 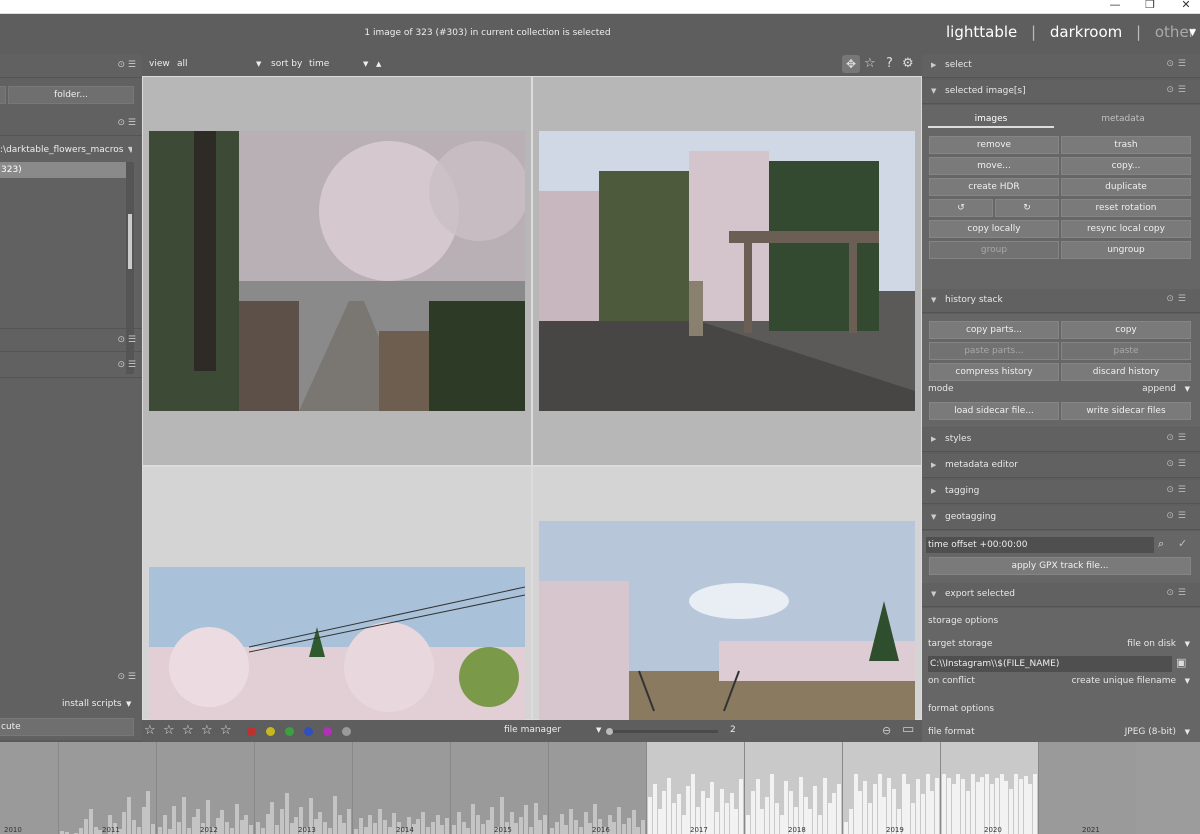 I want to click on color-label-purple, so click(x=327, y=731).